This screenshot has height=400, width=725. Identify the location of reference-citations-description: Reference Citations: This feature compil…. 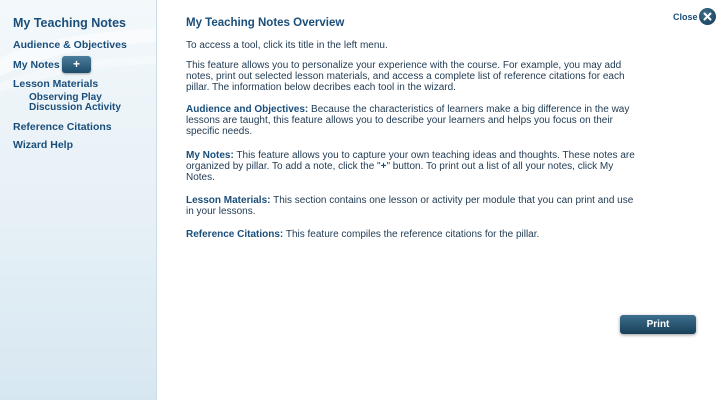
(412, 234).